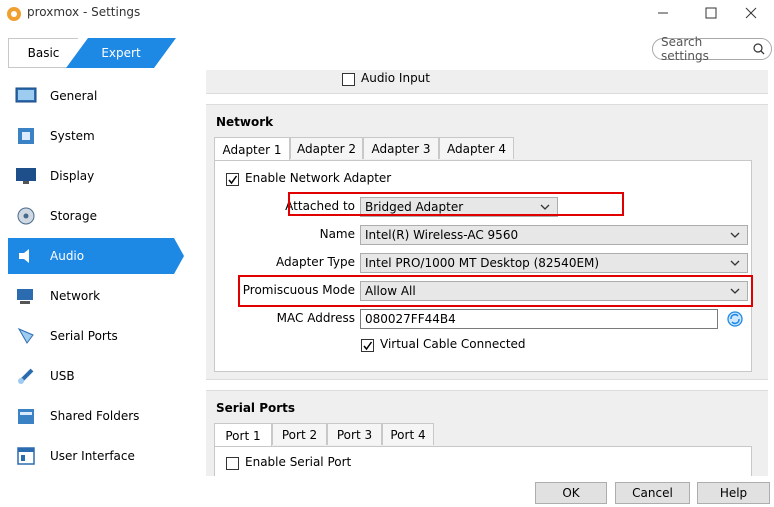  What do you see at coordinates (733, 493) in the screenshot?
I see `help-button: Help` at bounding box center [733, 493].